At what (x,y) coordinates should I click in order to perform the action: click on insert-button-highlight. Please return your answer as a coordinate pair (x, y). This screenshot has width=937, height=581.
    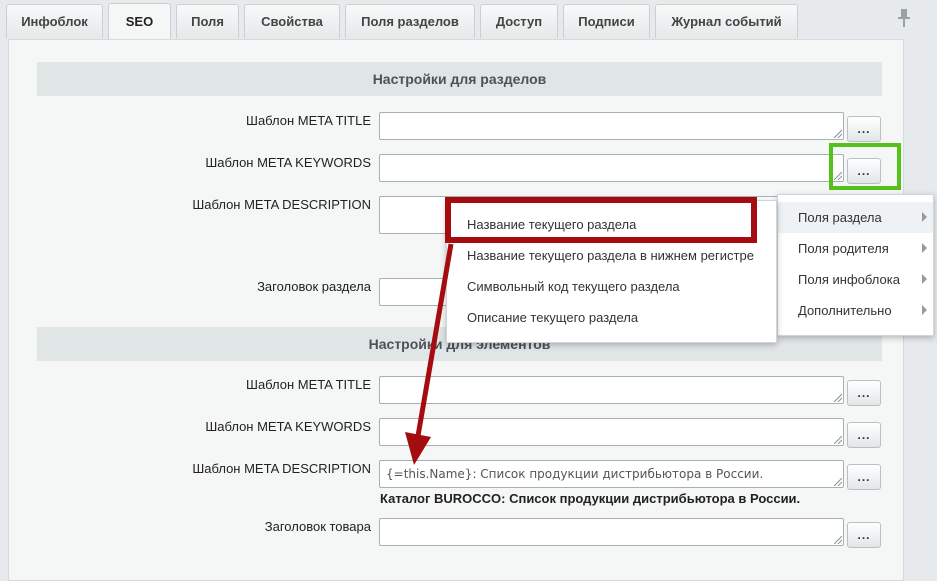
    Looking at the image, I should click on (865, 166).